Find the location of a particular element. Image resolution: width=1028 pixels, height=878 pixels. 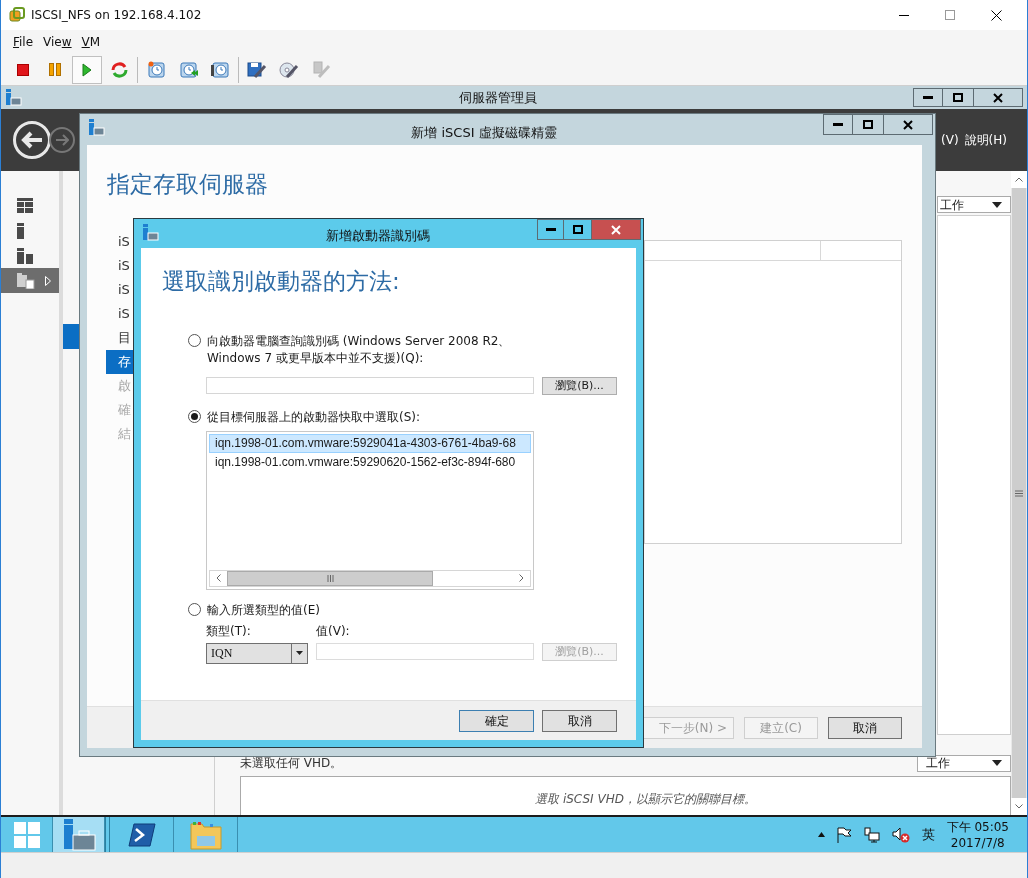

vhd-status-text: 未選取任何 VHD。 is located at coordinates (291, 763).